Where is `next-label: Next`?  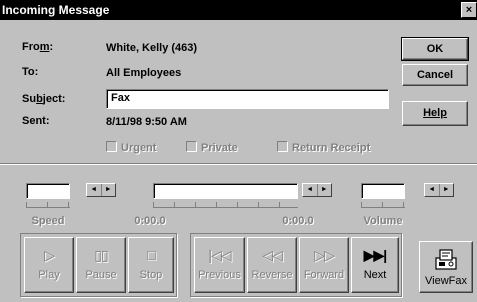 next-label: Next is located at coordinates (375, 275).